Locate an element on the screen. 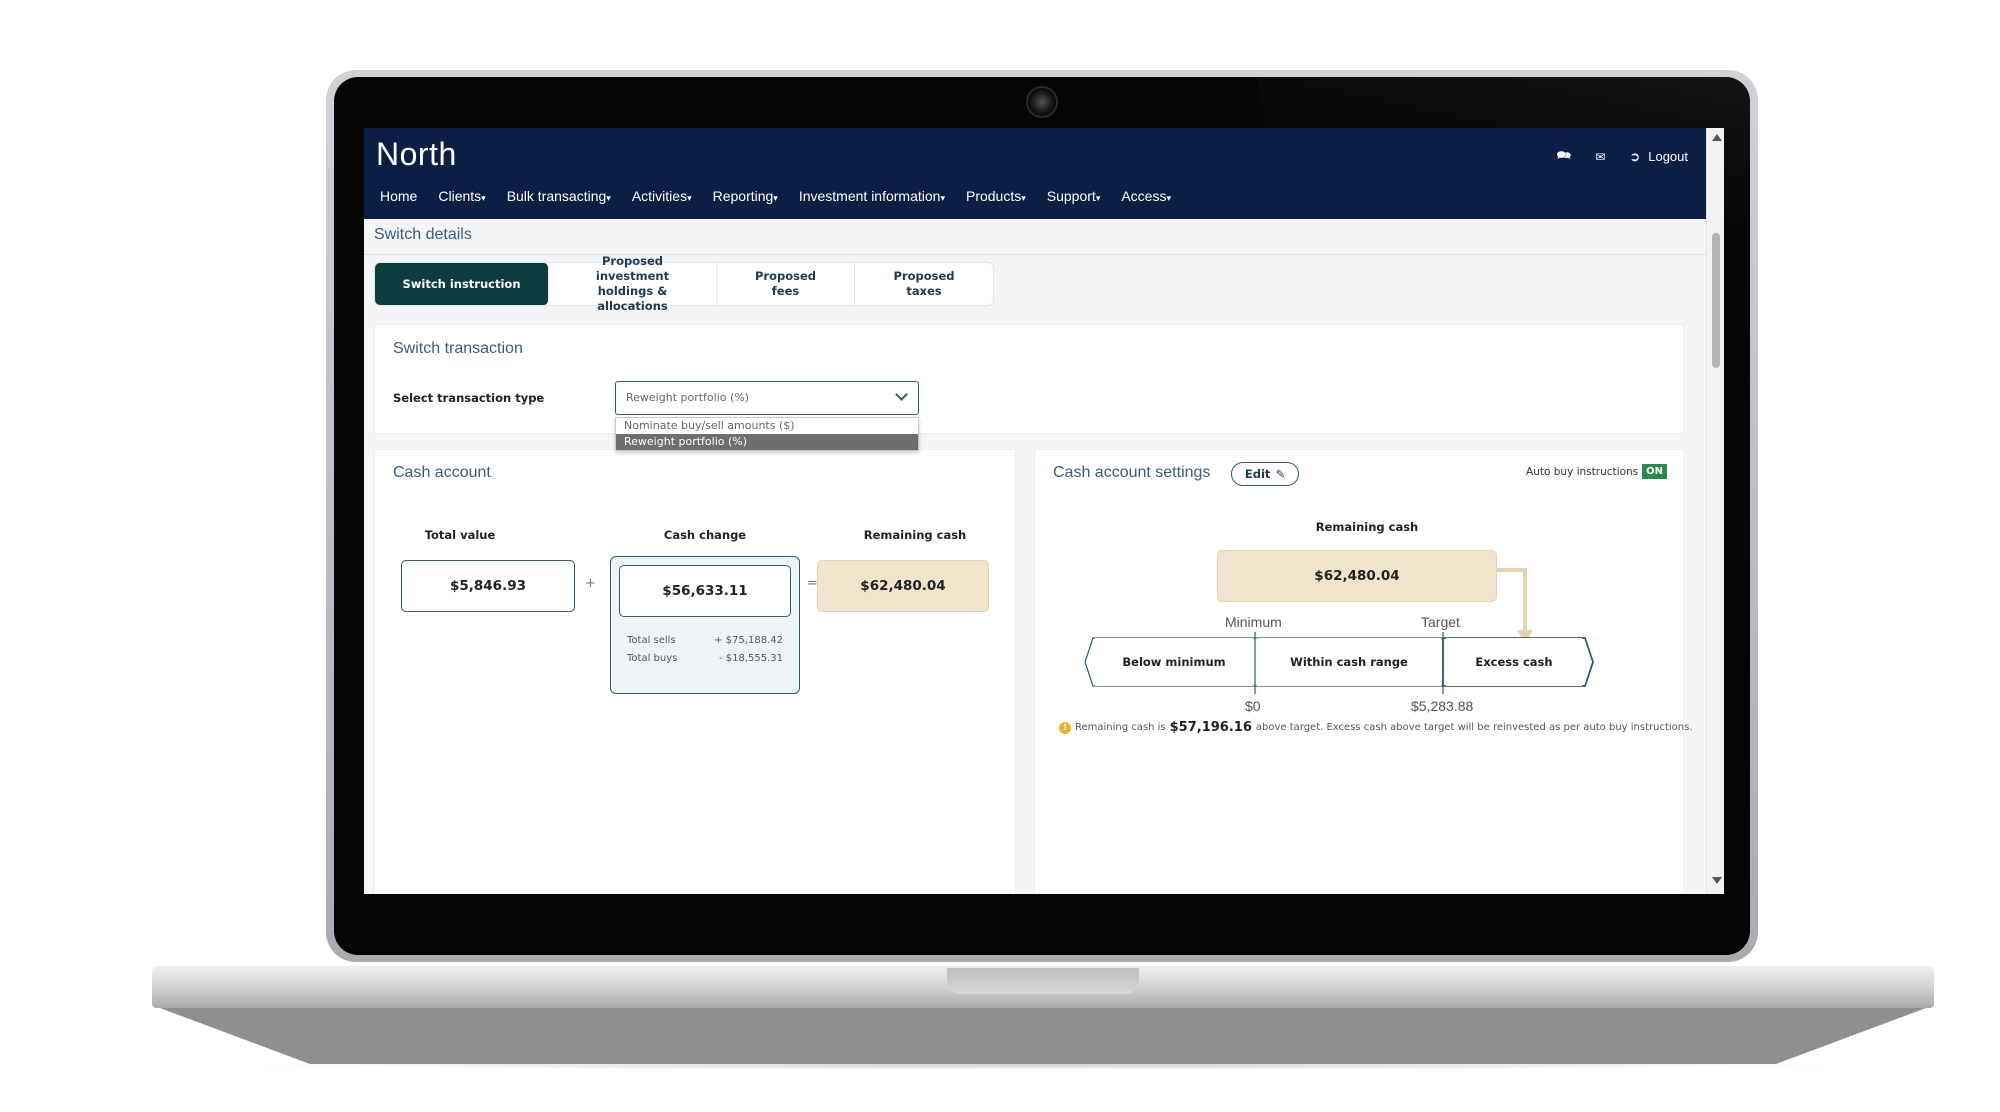  target-label: Target is located at coordinates (1440, 622).